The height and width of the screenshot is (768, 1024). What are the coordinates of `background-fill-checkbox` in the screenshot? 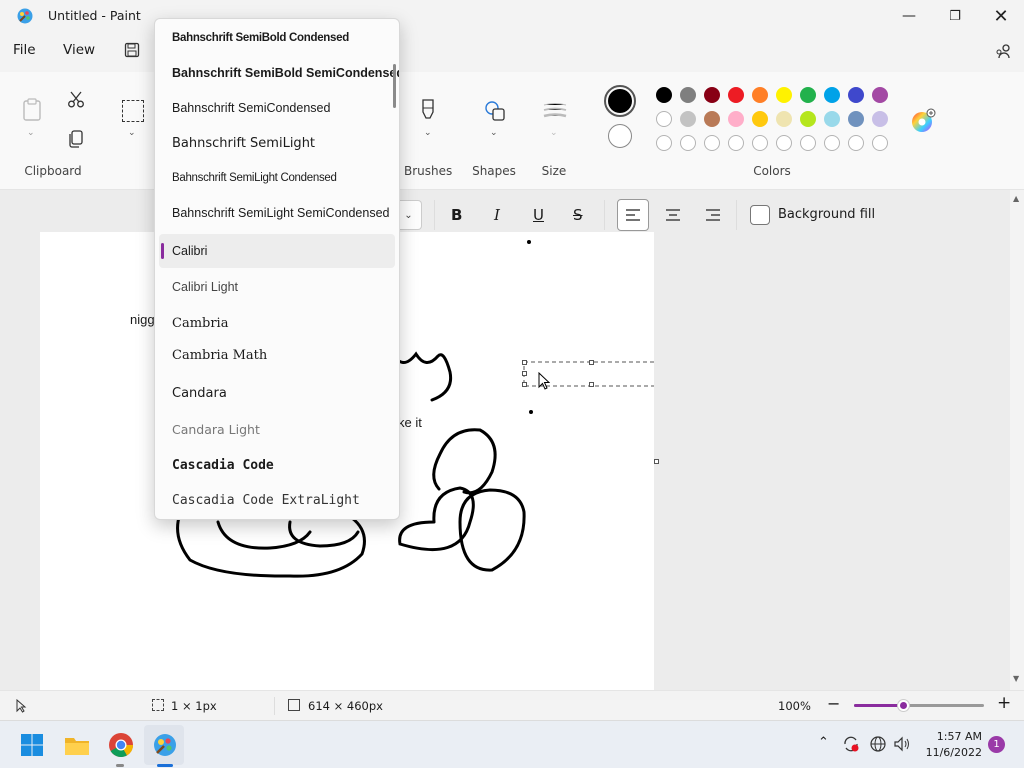 It's located at (760, 215).